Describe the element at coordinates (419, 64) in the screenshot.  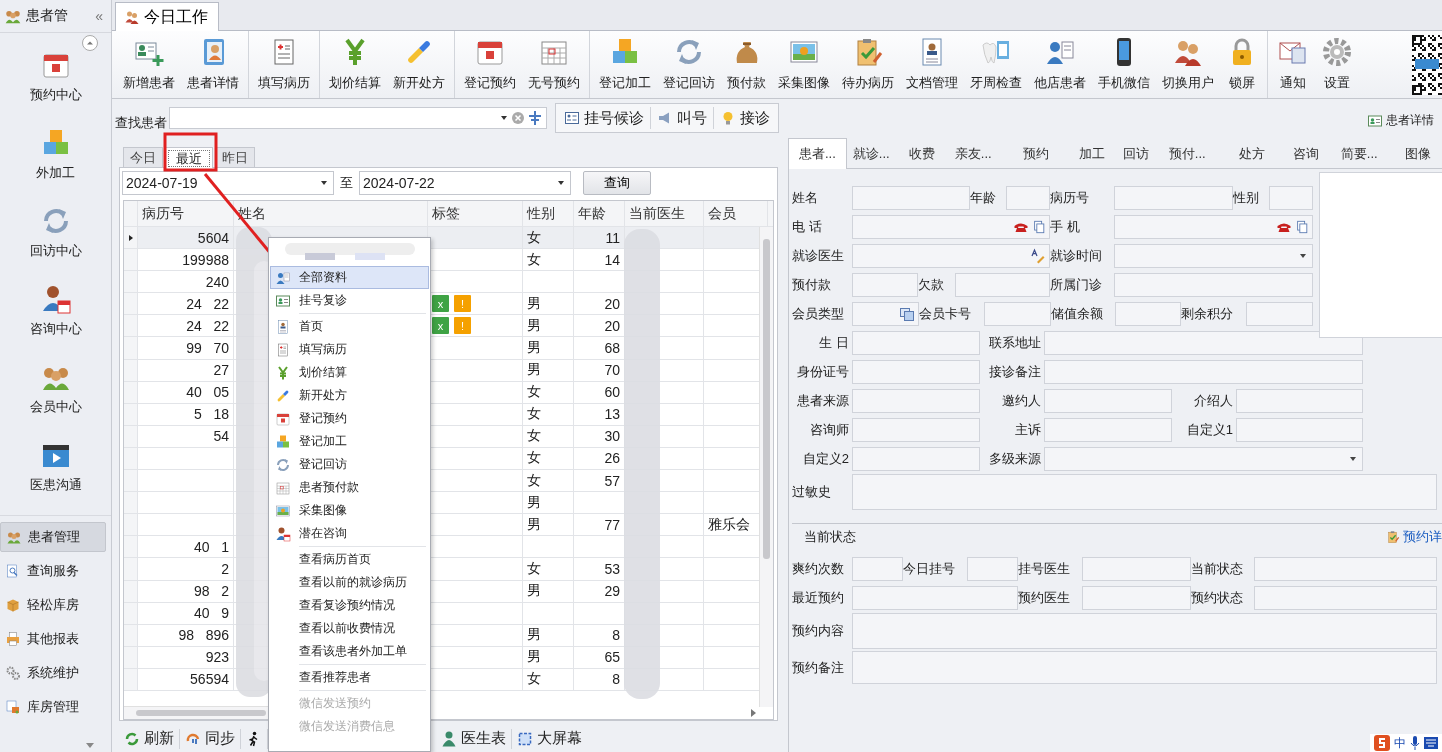
I see `toolbar-button: 新开处方` at that location.